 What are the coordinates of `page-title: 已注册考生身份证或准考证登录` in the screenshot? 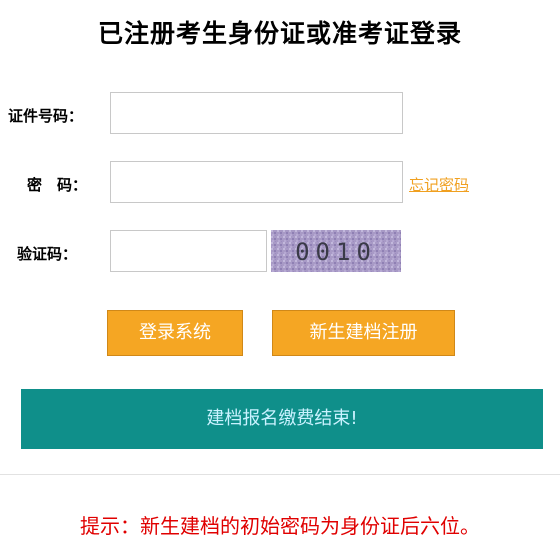 It's located at (279, 33).